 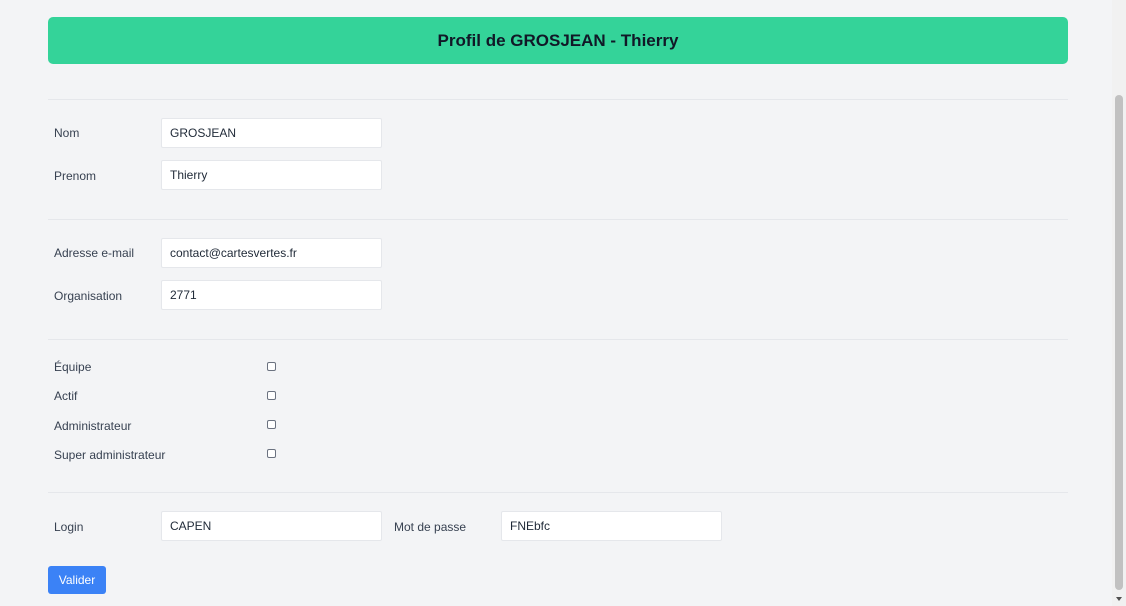 I want to click on super-administrateur-label: Super administrateur, so click(x=110, y=455).